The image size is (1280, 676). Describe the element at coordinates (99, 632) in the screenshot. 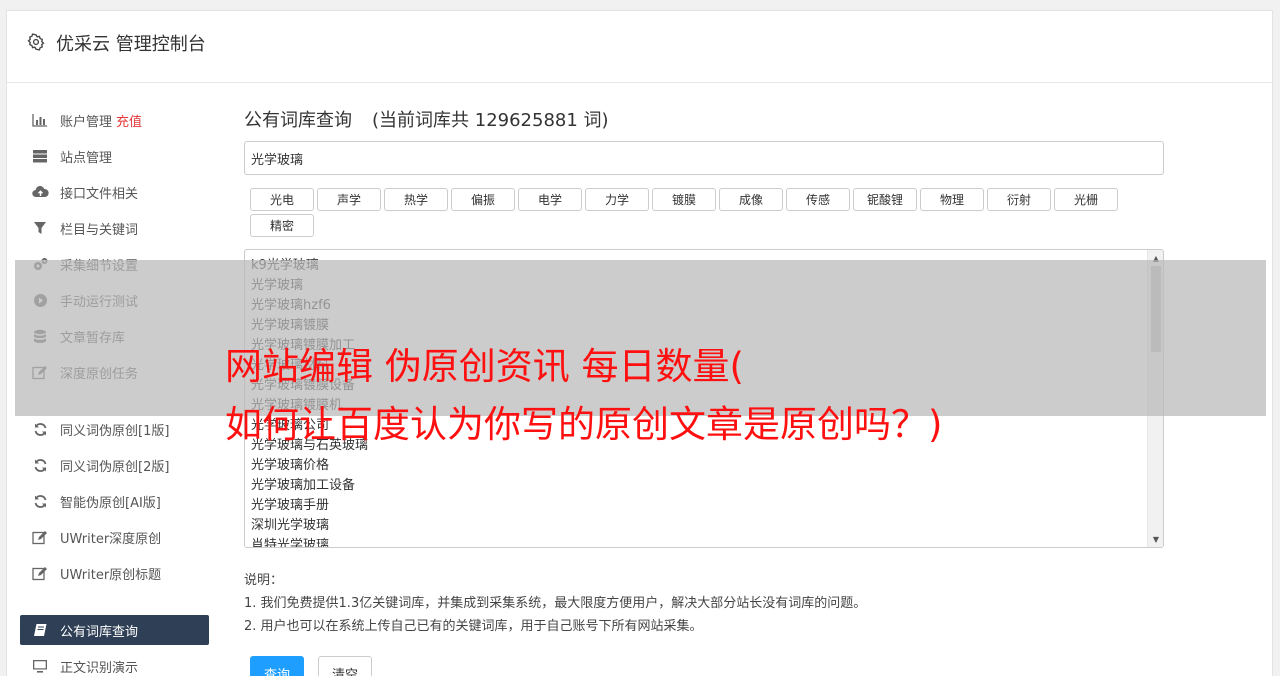

I see `sidebar-item-label: 公有词库查询` at that location.